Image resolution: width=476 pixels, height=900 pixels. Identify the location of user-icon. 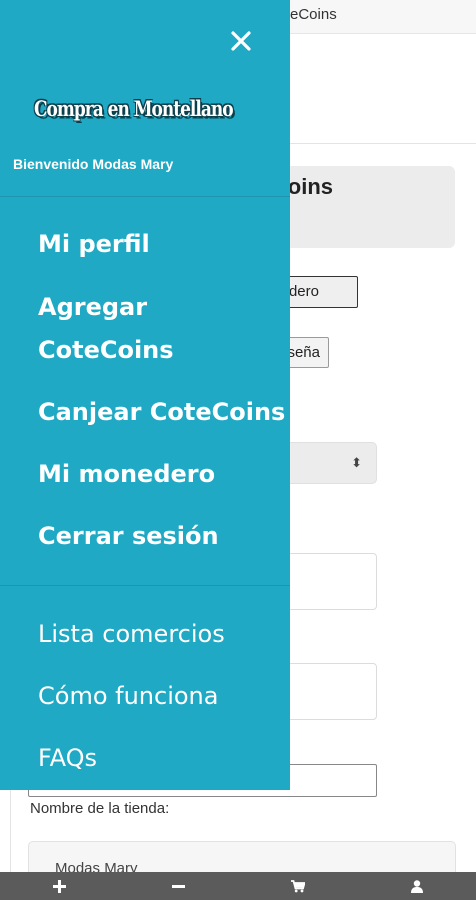
(416, 886).